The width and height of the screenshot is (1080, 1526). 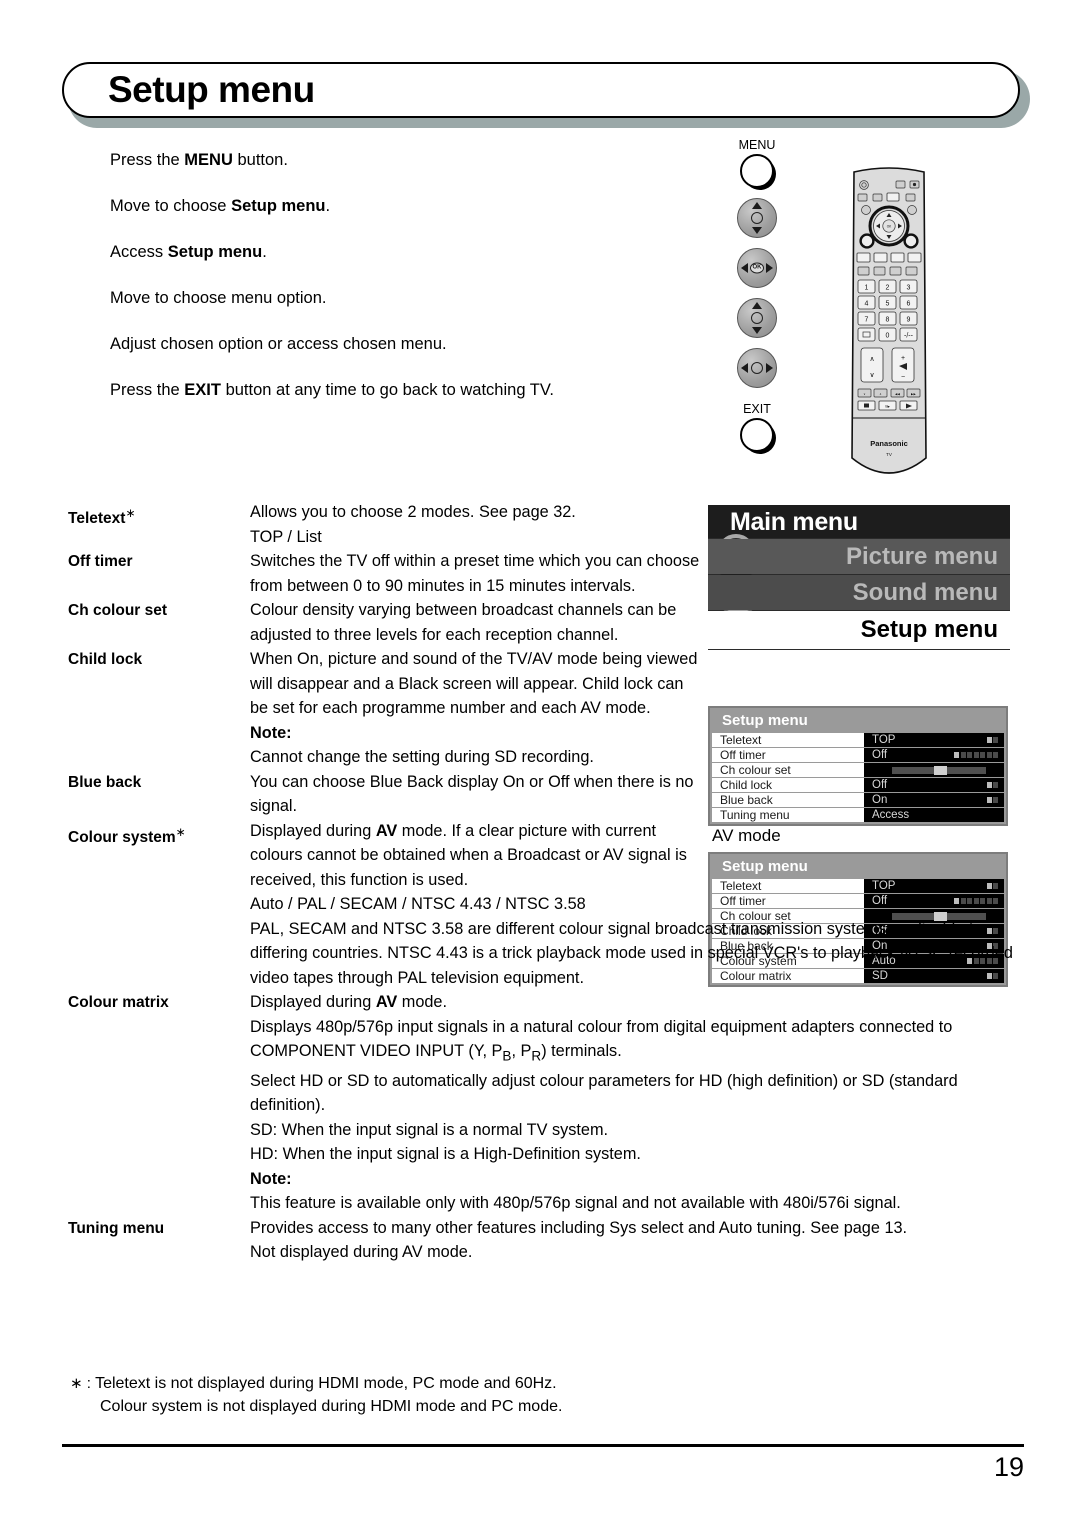 I want to click on description-term: Teletext∗, so click(x=102, y=517).